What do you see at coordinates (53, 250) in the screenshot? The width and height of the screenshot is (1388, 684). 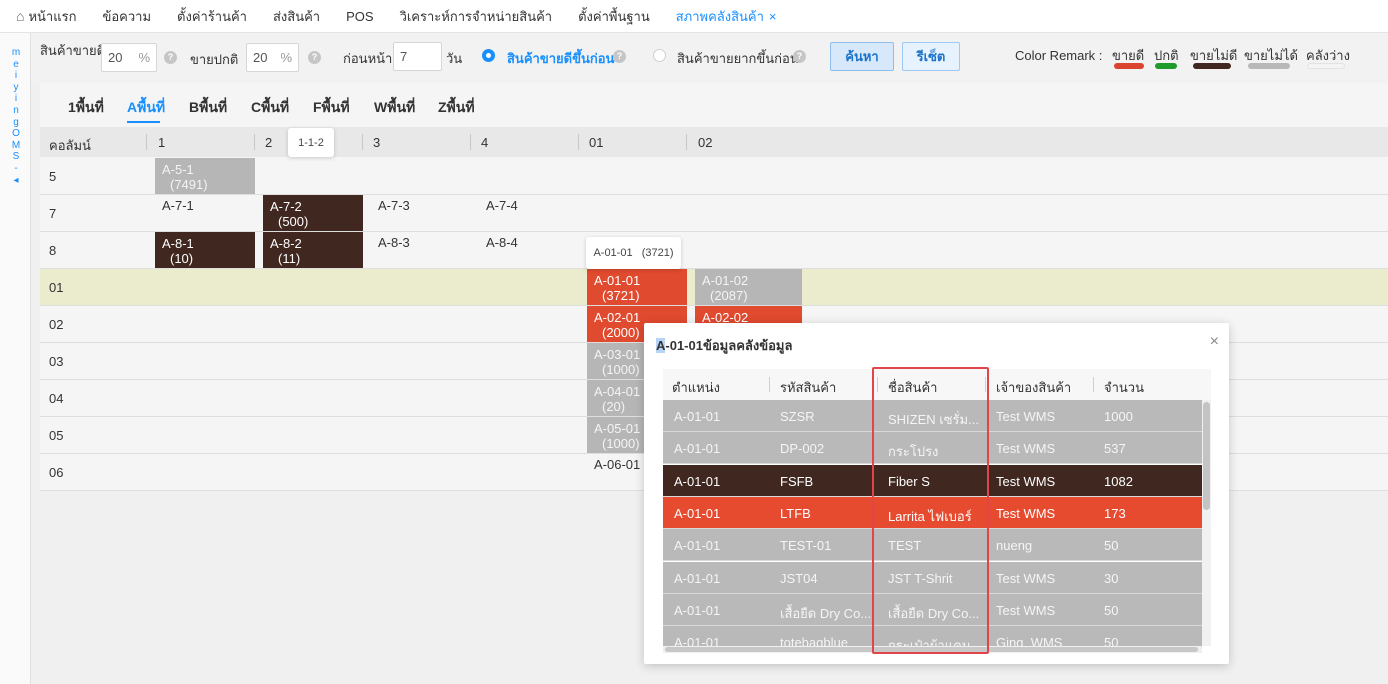 I see `row-label: 8` at bounding box center [53, 250].